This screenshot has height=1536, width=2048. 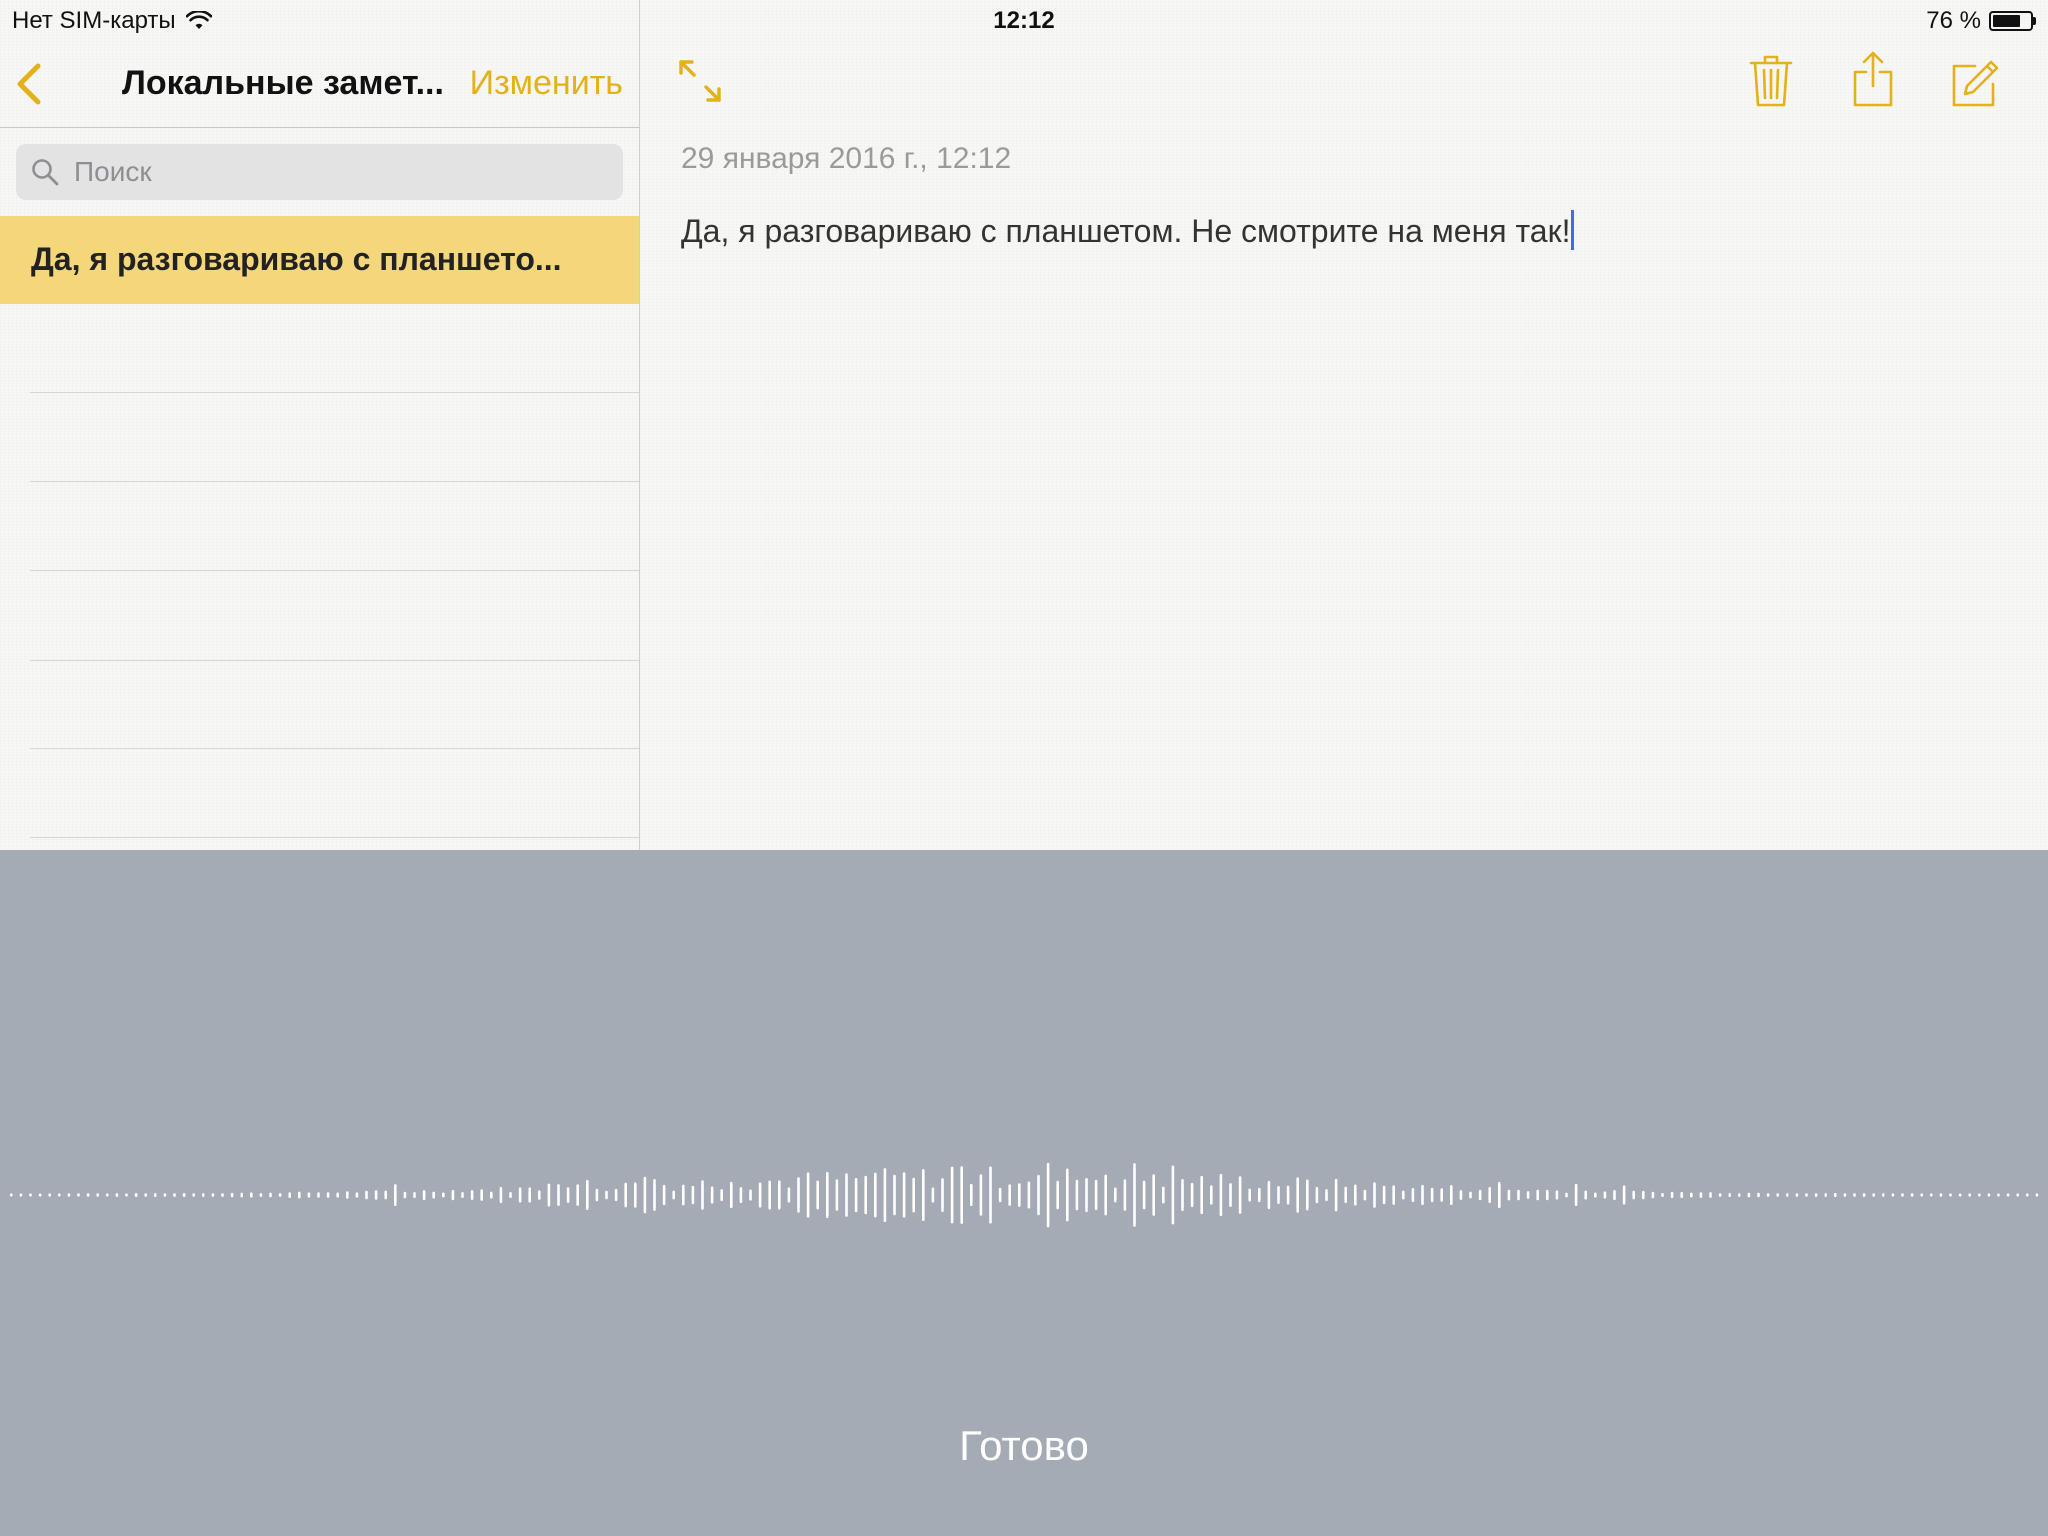 What do you see at coordinates (1024, 1446) in the screenshot?
I see `done-button: Готово` at bounding box center [1024, 1446].